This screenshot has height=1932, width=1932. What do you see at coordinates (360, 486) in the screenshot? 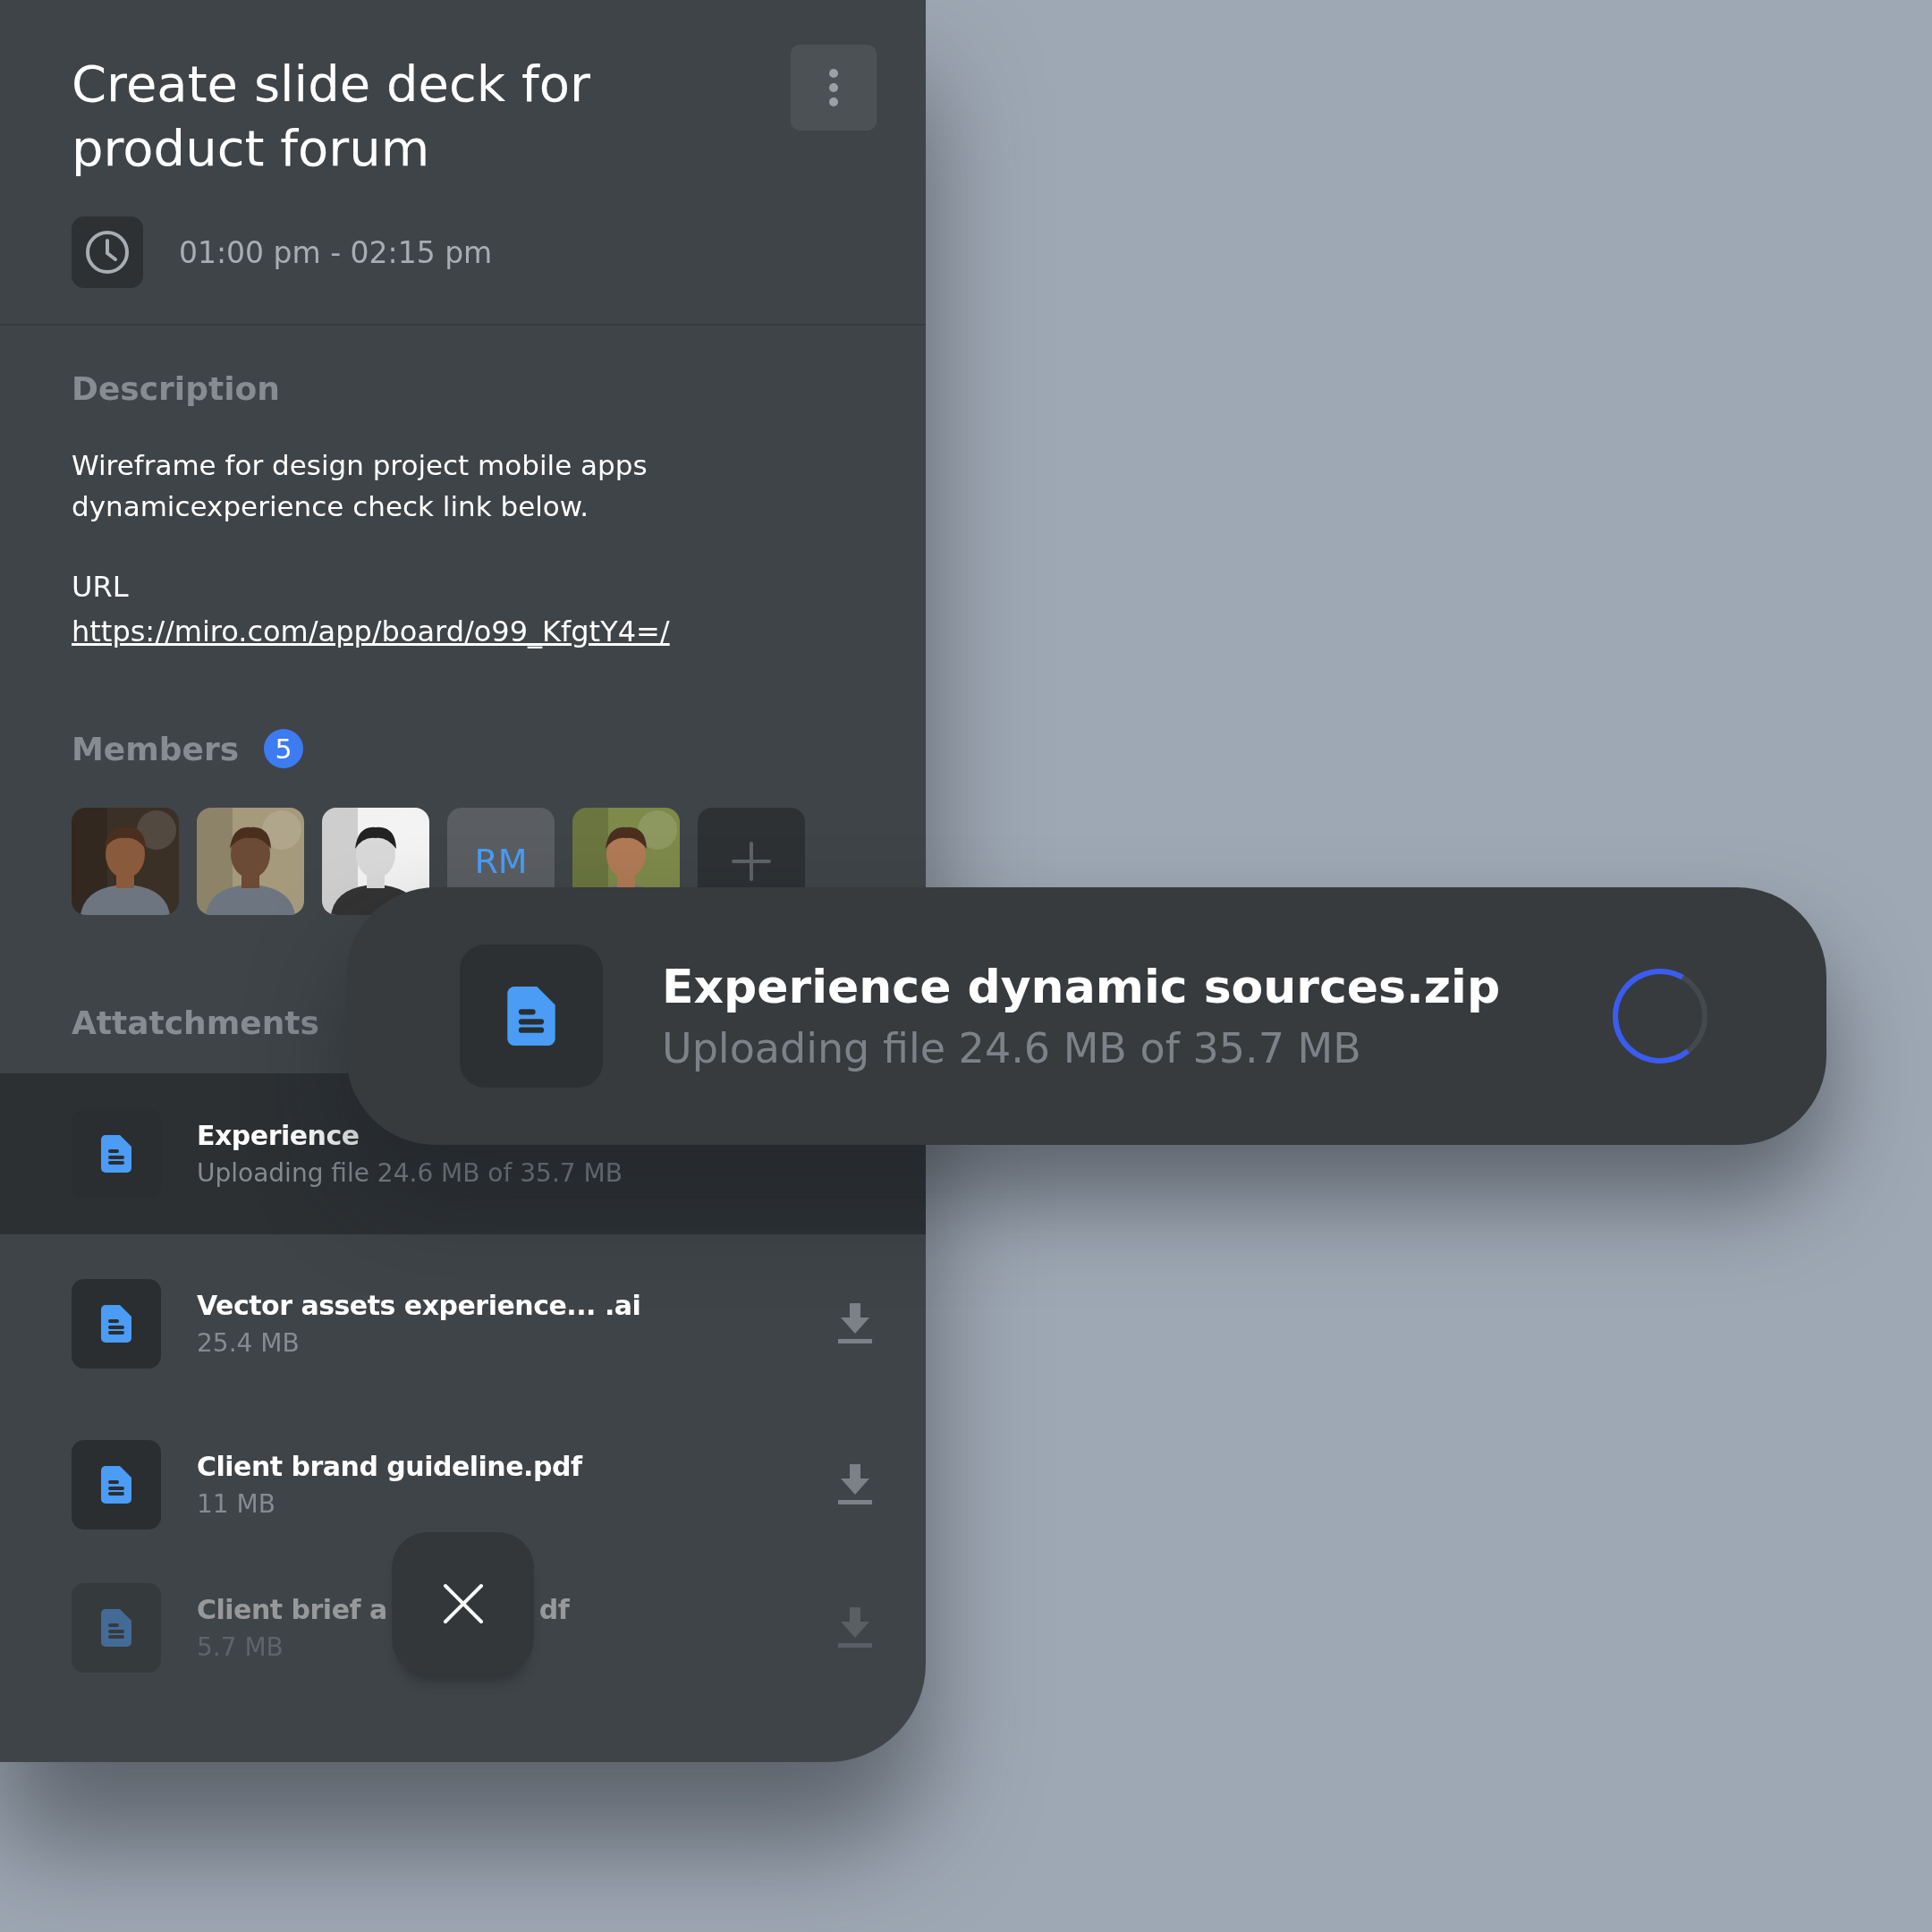
I see `description-text: Wireframe for design project mobile apps dynamicexperience check link below.` at bounding box center [360, 486].